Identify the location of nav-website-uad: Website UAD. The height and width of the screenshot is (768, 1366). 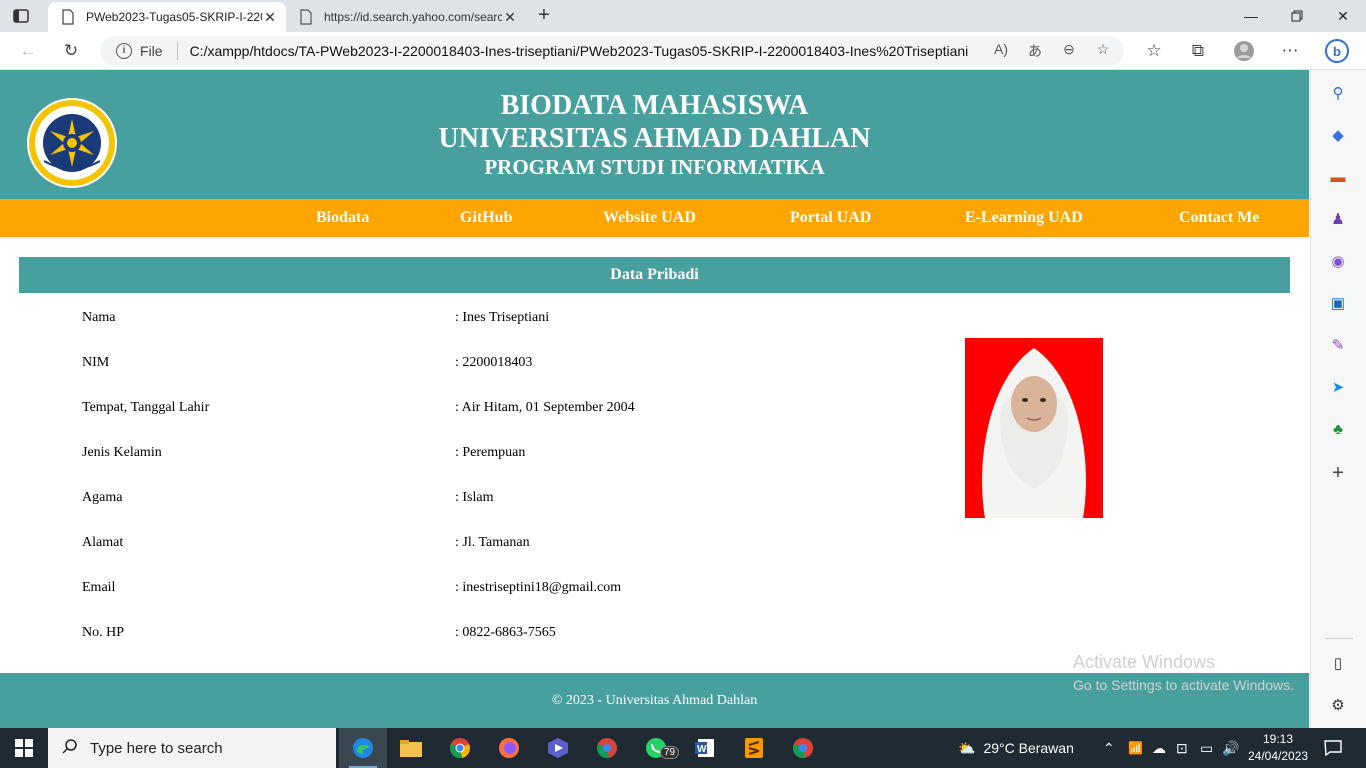
(649, 218).